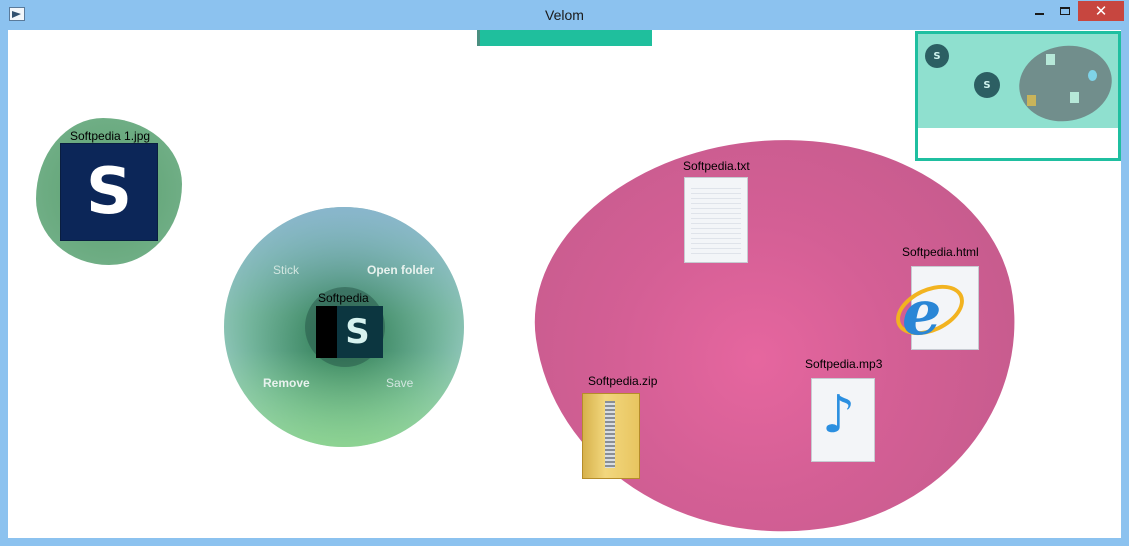  What do you see at coordinates (564, 38) in the screenshot?
I see `top-handle` at bounding box center [564, 38].